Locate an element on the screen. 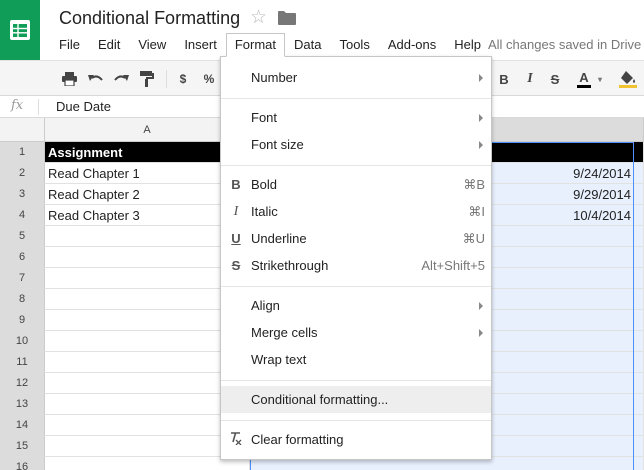 The height and width of the screenshot is (470, 644). star-icon: ☆ is located at coordinates (258, 18).